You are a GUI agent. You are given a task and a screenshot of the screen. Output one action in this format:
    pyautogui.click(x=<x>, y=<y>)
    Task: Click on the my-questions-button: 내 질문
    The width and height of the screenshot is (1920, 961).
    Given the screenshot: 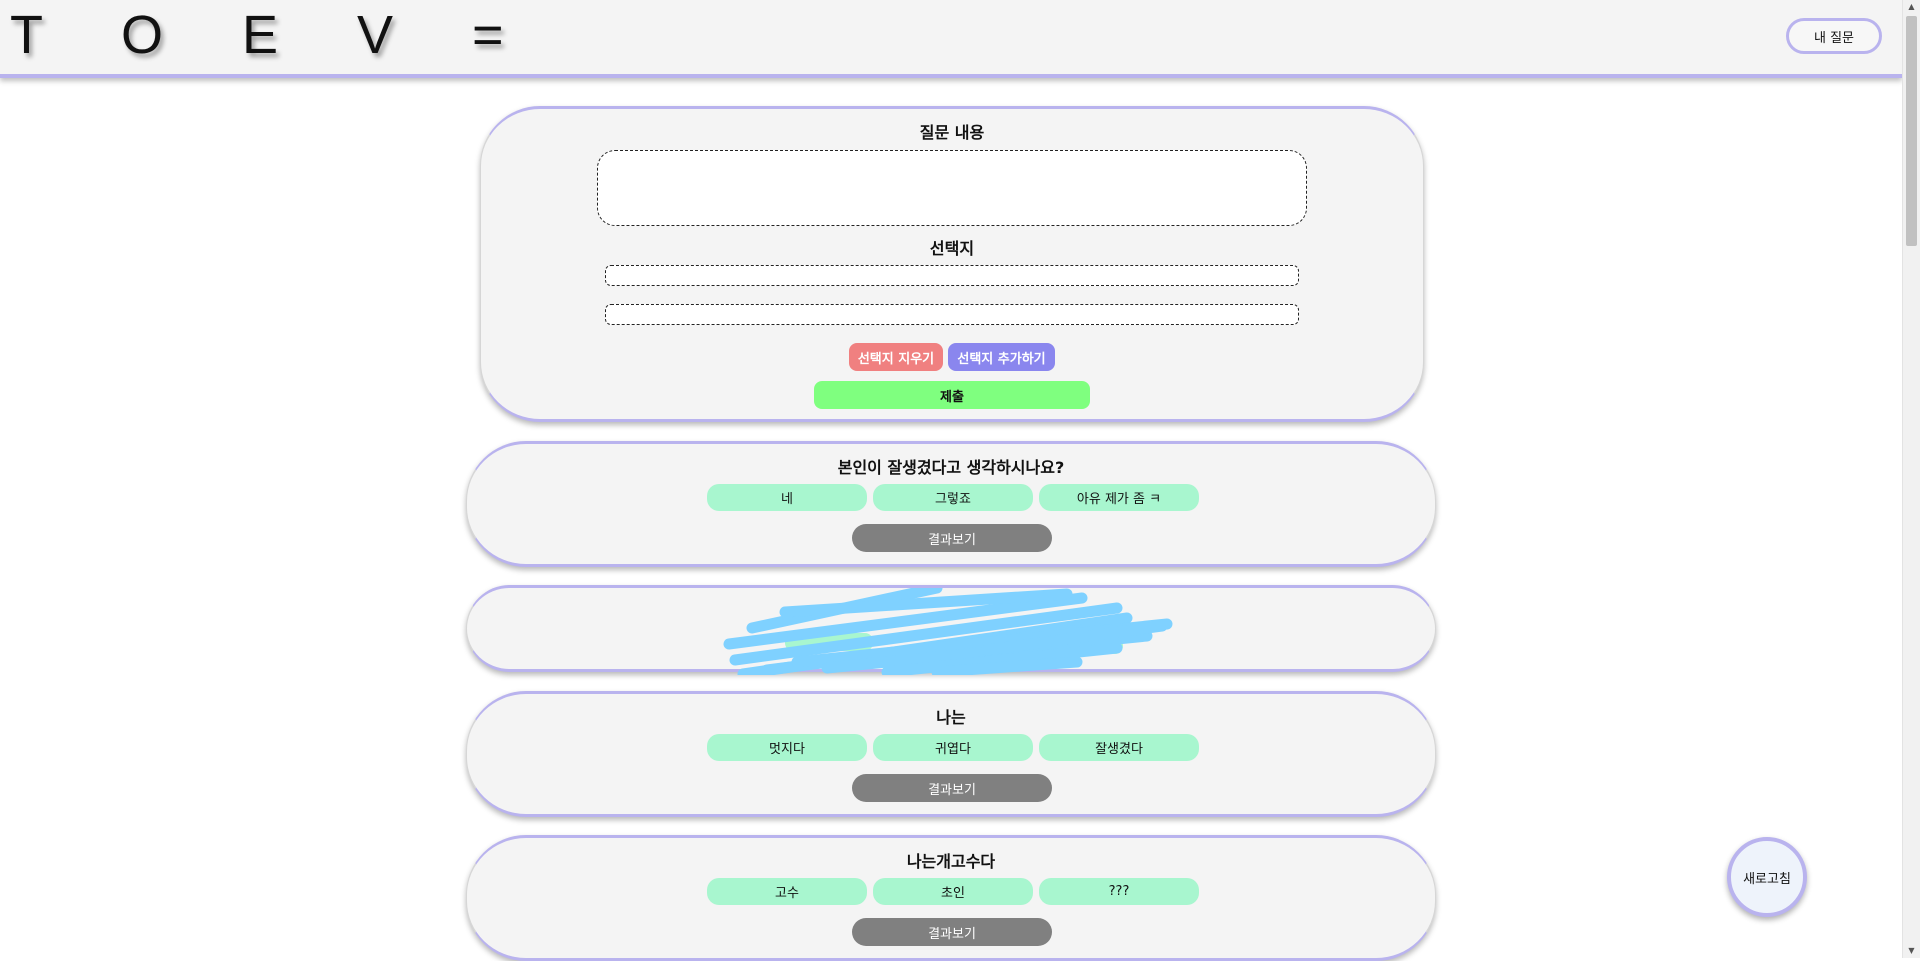 What is the action you would take?
    pyautogui.click(x=1834, y=36)
    